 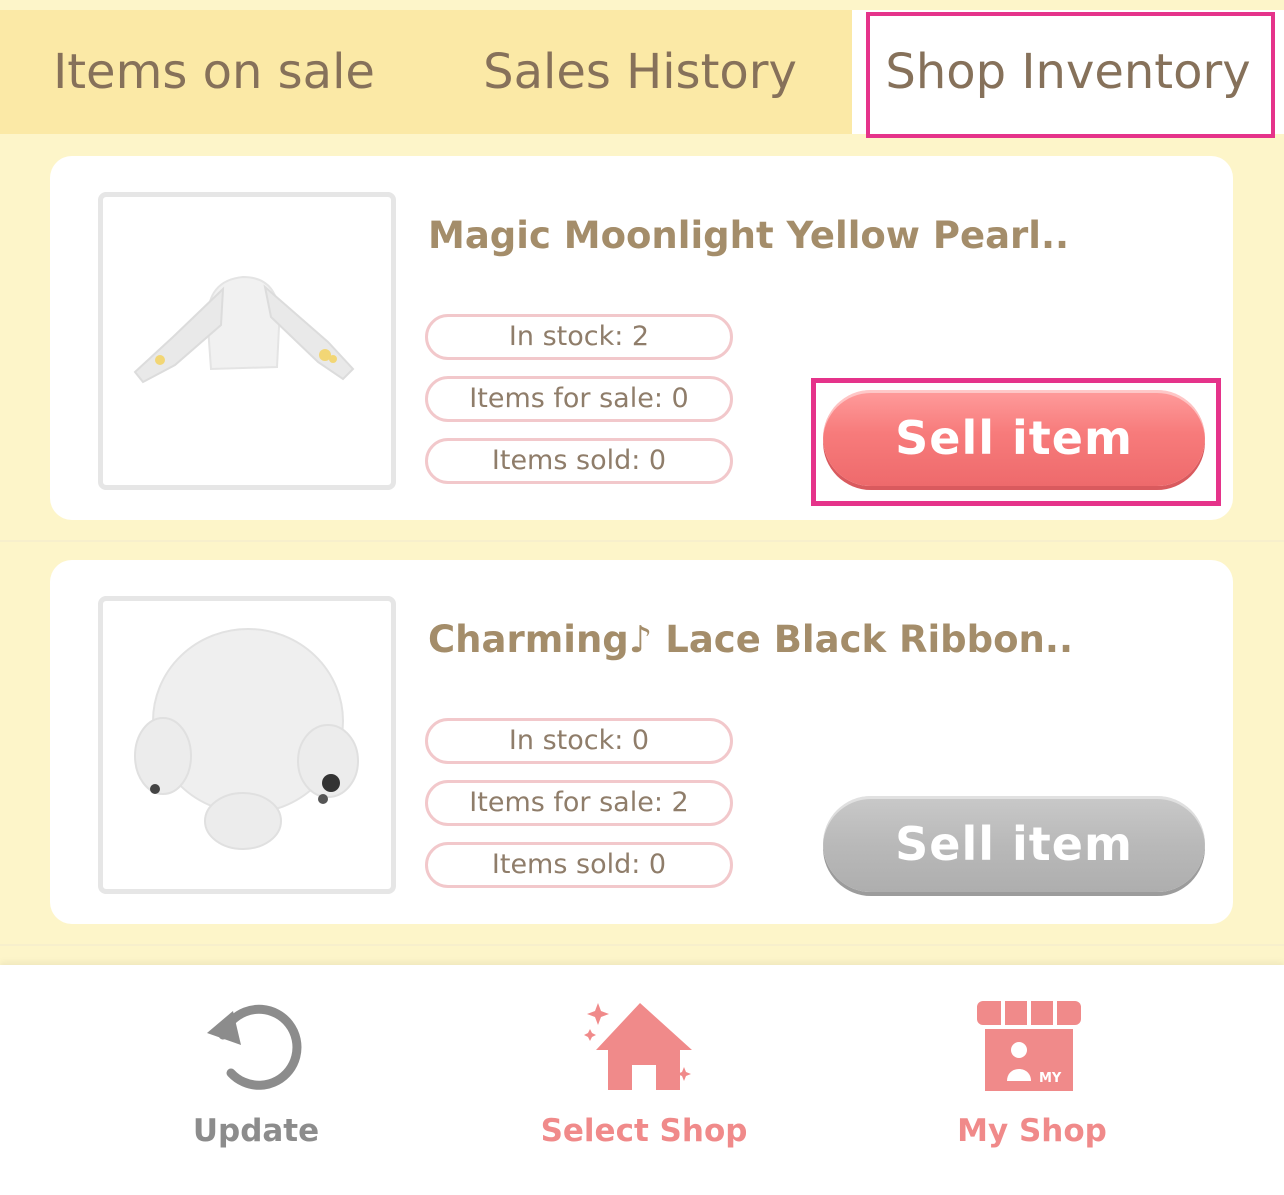 I want to click on hair-ribbon-item-image, so click(x=246, y=739).